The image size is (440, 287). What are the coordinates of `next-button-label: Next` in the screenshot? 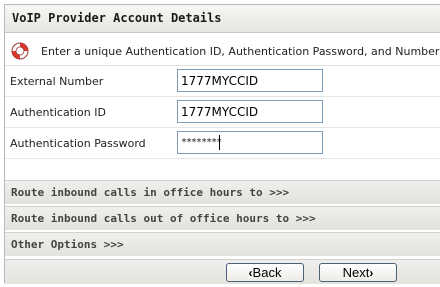 It's located at (356, 272).